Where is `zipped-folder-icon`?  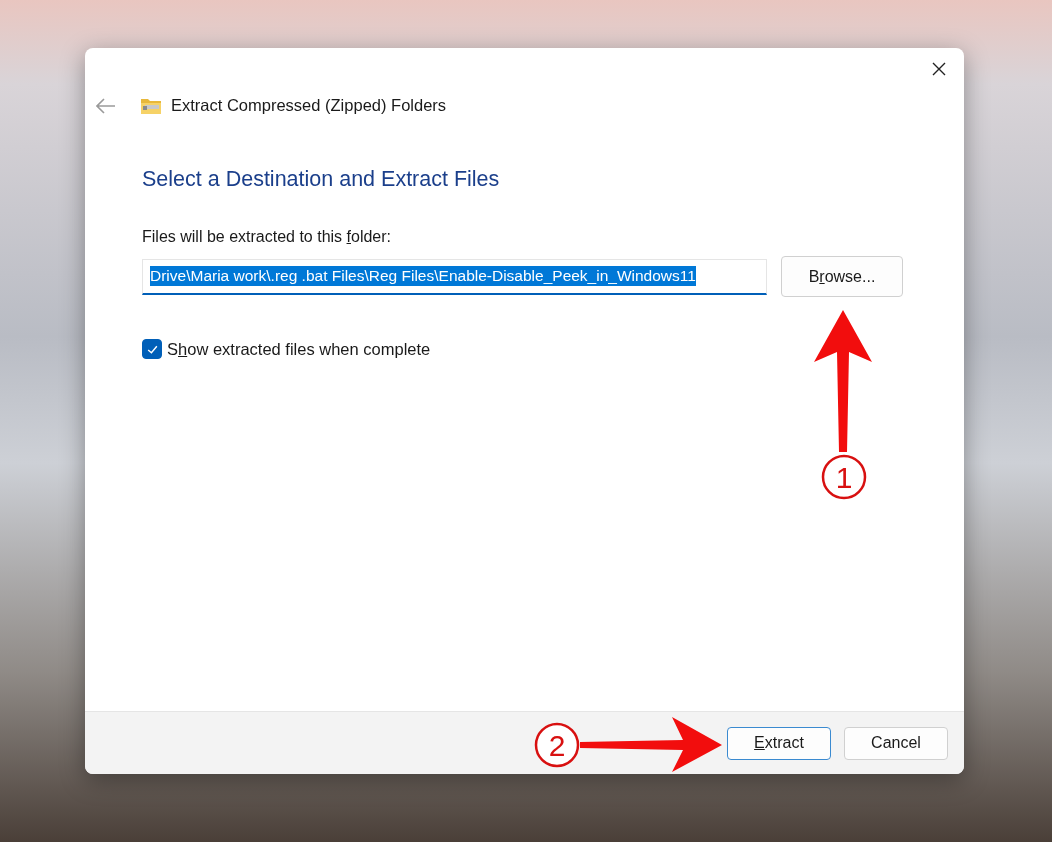 zipped-folder-icon is located at coordinates (151, 105).